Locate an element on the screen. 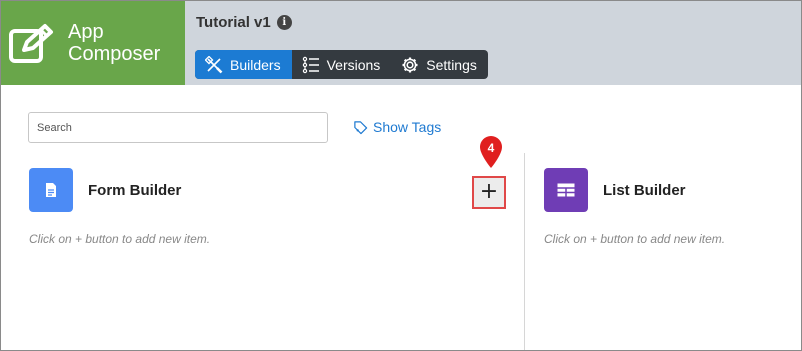 This screenshot has height=351, width=802. brand-block: App Composer is located at coordinates (93, 43).